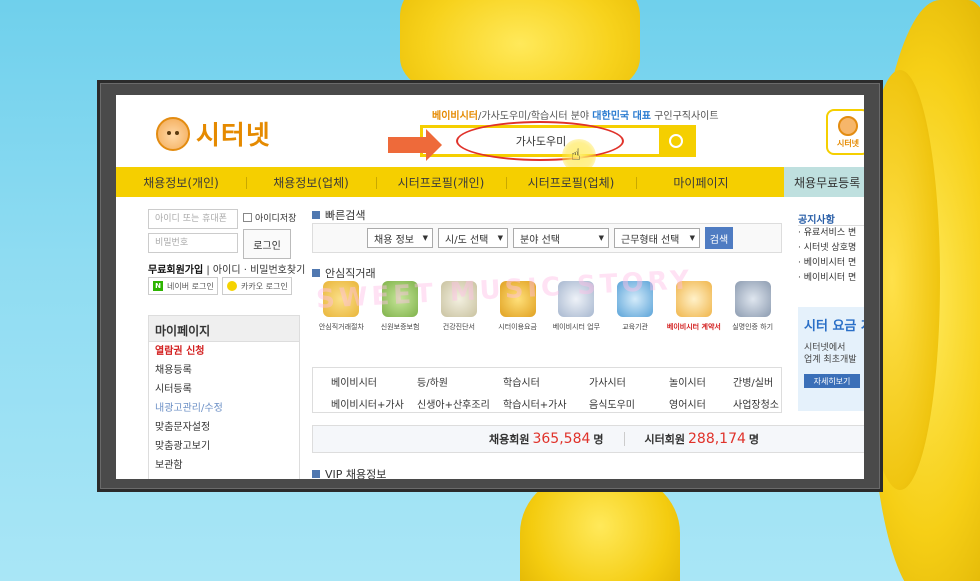  Describe the element at coordinates (311, 182) in the screenshot. I see `nav-item-jobs-company: 채용정보(업체)` at that location.